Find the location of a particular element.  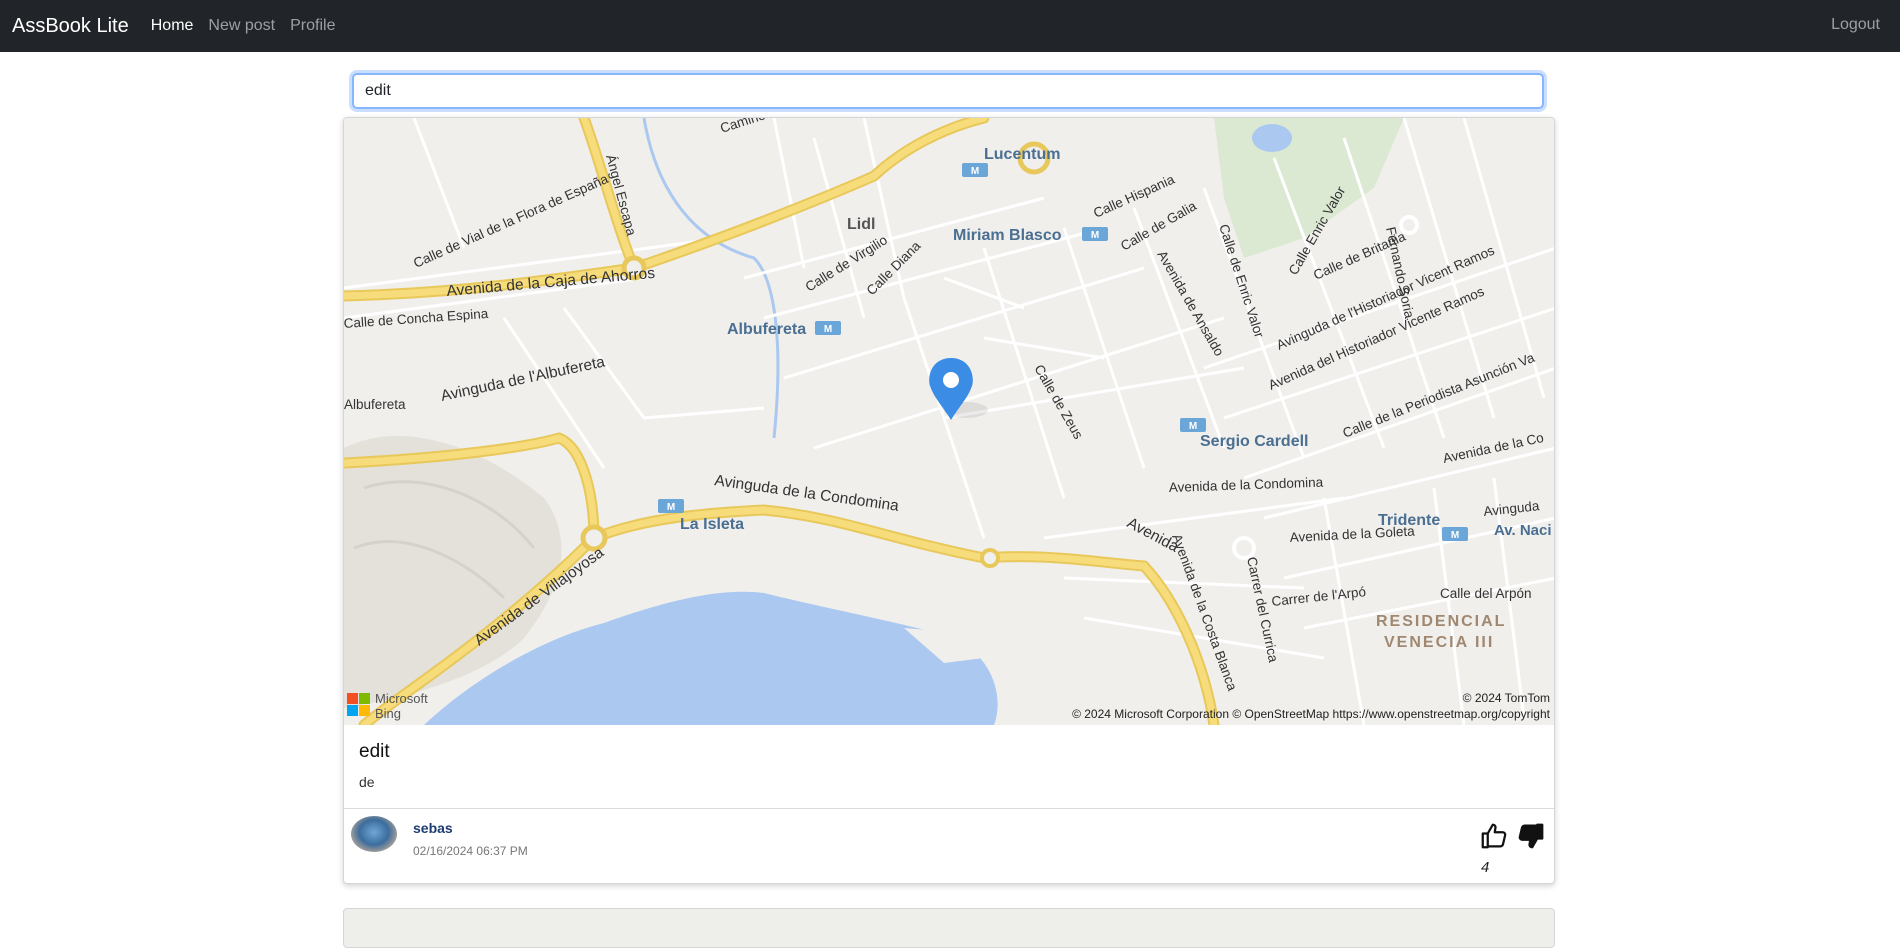

nav-new-post: New post is located at coordinates (241, 26).